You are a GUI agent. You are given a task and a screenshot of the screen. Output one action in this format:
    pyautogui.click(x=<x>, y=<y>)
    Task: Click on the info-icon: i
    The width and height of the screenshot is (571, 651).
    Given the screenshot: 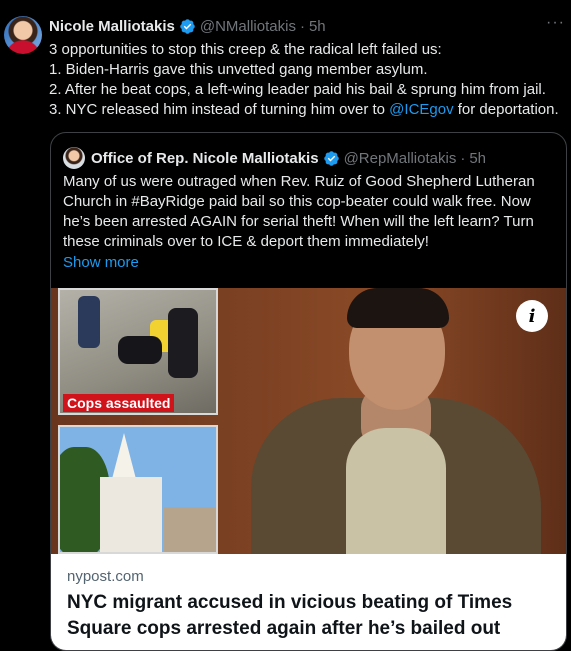 What is the action you would take?
    pyautogui.click(x=532, y=316)
    